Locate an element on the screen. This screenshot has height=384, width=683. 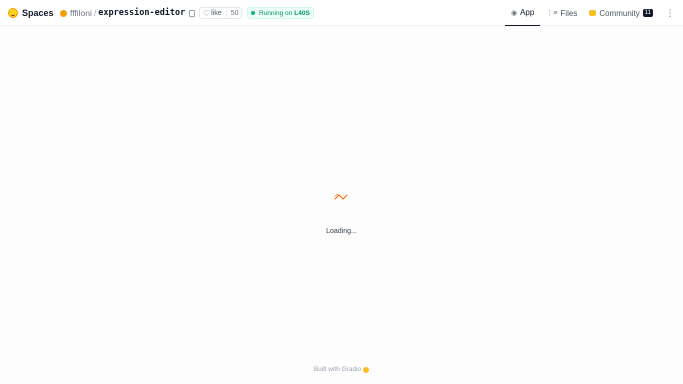
owner-link: fffiloni is located at coordinates (81, 13).